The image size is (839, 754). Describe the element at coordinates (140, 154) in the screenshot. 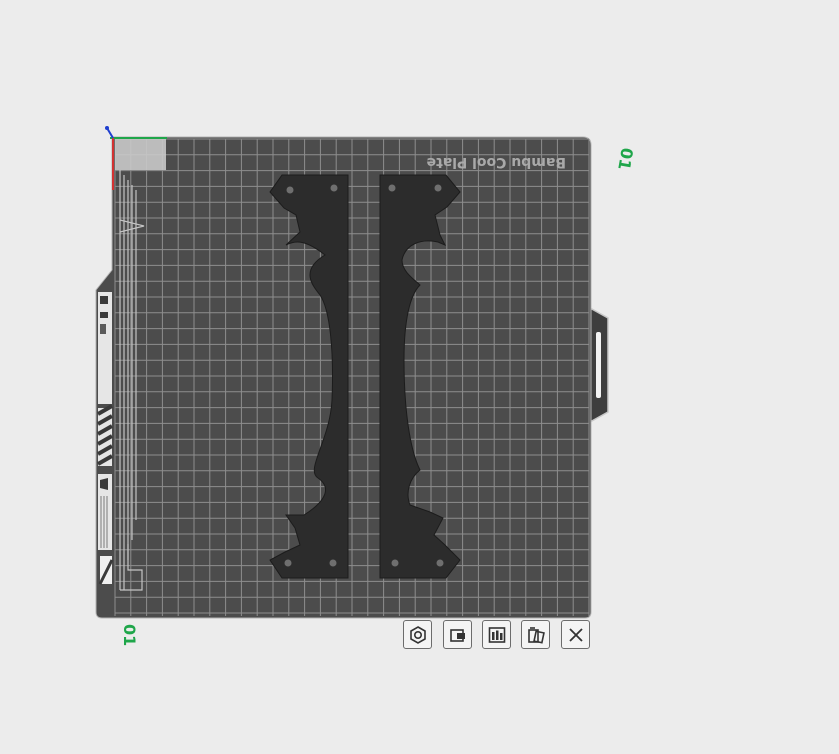

I see `origin-block` at that location.